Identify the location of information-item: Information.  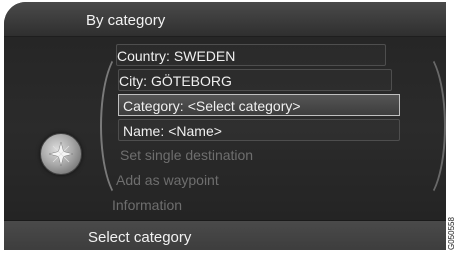
(252, 205).